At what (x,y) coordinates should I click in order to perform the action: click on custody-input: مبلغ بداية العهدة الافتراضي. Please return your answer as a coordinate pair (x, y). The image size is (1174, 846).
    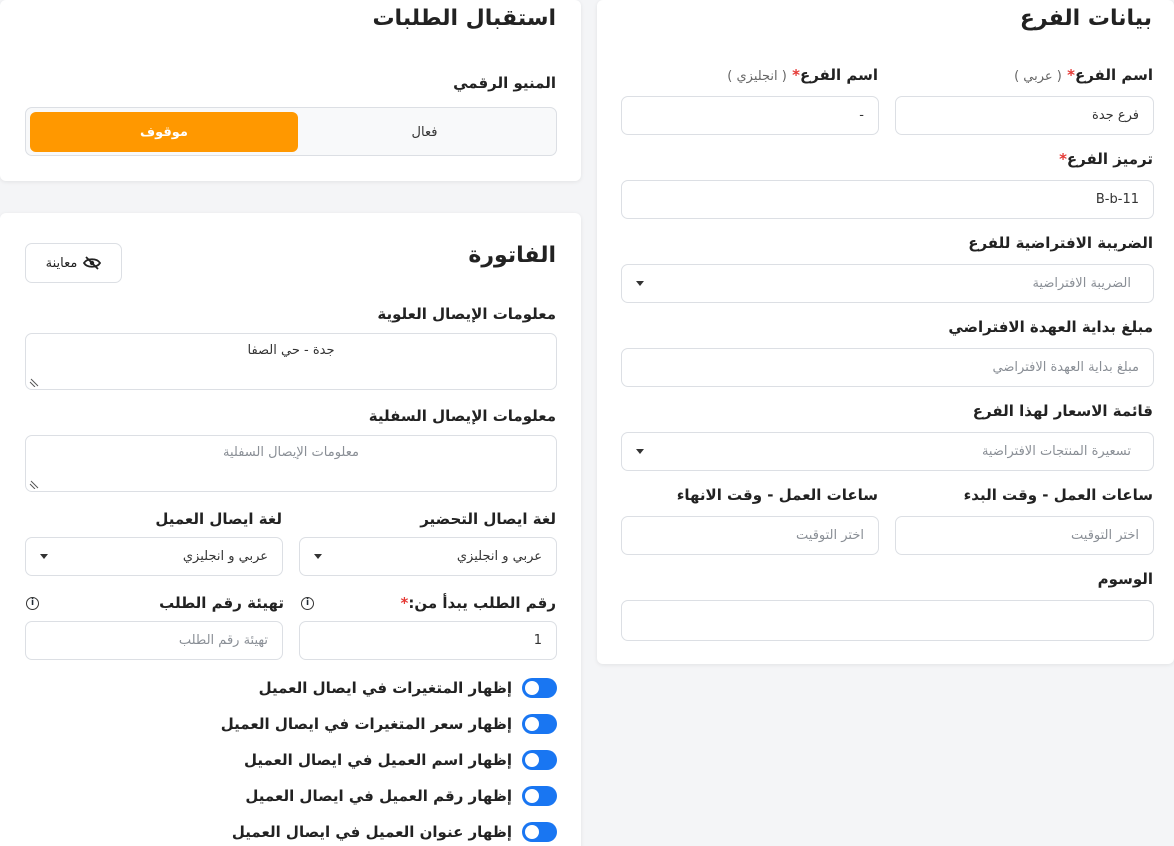
    Looking at the image, I should click on (887, 367).